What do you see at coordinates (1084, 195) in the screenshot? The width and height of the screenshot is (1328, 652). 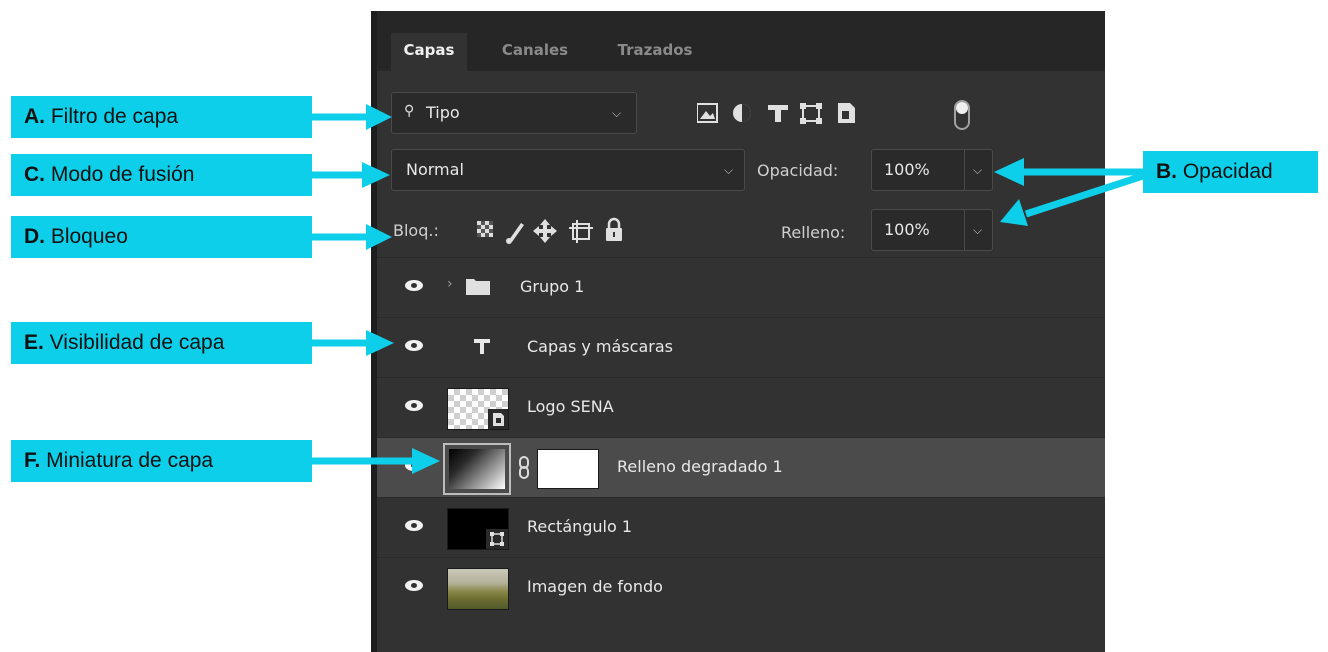 I see `arrow-b2` at bounding box center [1084, 195].